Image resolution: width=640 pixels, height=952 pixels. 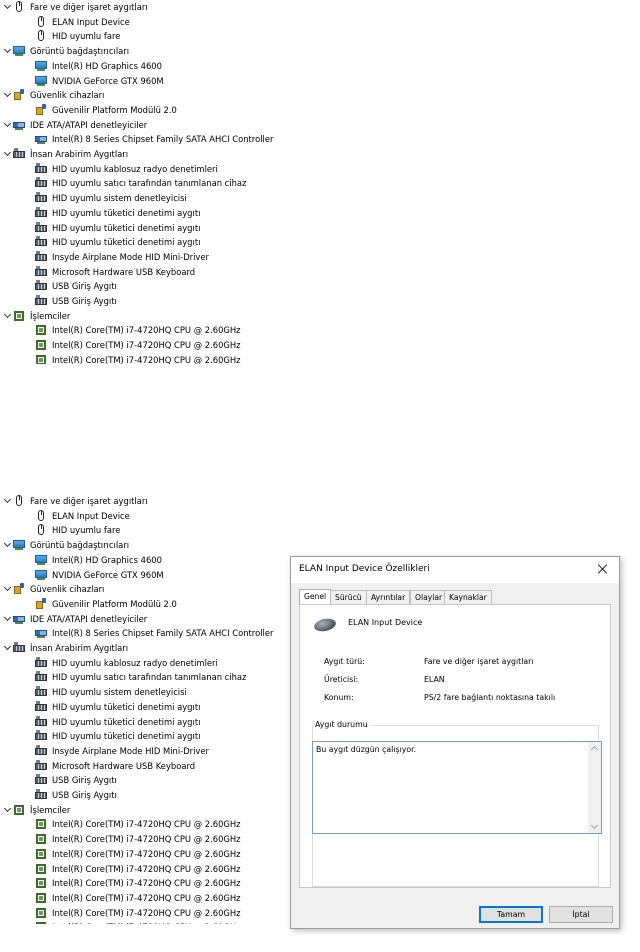 What do you see at coordinates (594, 787) in the screenshot?
I see `status-scrollbar` at bounding box center [594, 787].